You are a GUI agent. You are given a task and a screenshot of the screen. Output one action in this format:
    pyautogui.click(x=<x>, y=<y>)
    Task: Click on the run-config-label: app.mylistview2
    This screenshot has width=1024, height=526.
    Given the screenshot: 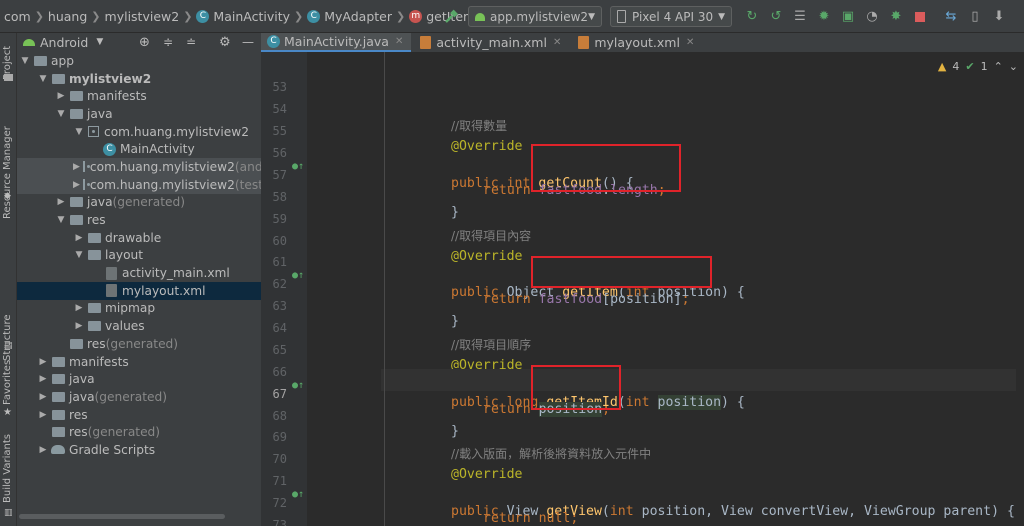 What is the action you would take?
    pyautogui.click(x=539, y=16)
    